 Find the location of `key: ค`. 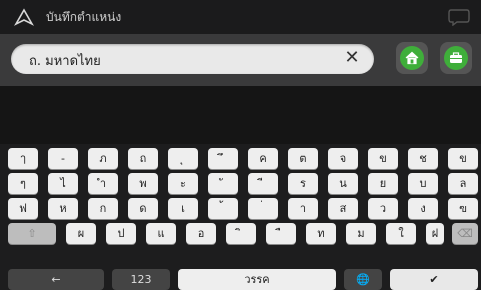

key: ค is located at coordinates (263, 158).